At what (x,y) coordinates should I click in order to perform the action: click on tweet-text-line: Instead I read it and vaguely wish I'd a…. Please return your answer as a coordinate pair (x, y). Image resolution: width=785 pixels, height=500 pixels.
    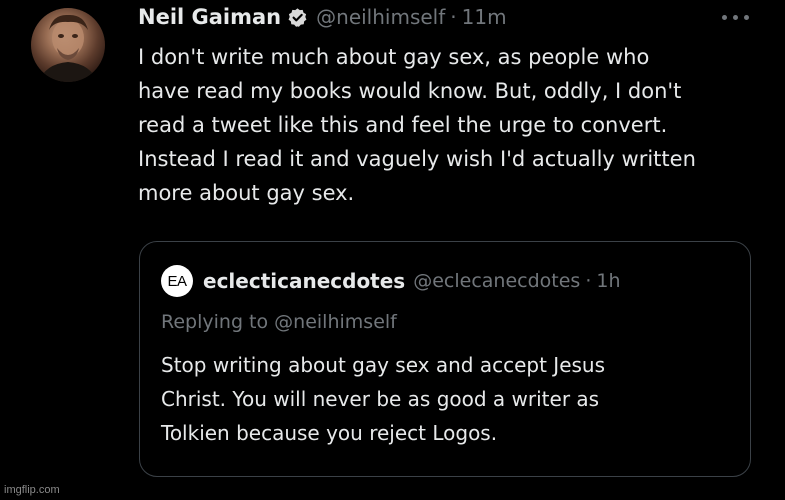
    Looking at the image, I should click on (417, 159).